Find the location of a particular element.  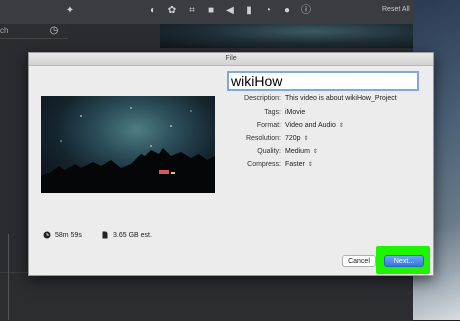

cancel-button: Cancel is located at coordinates (359, 261).